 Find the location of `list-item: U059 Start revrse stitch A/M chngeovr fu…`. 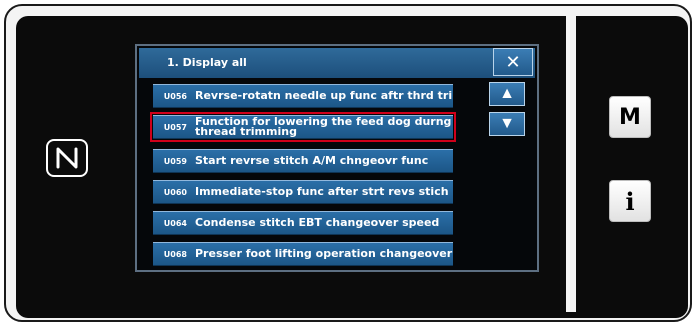

list-item: U059 Start revrse stitch A/M chngeovr fu… is located at coordinates (303, 161).